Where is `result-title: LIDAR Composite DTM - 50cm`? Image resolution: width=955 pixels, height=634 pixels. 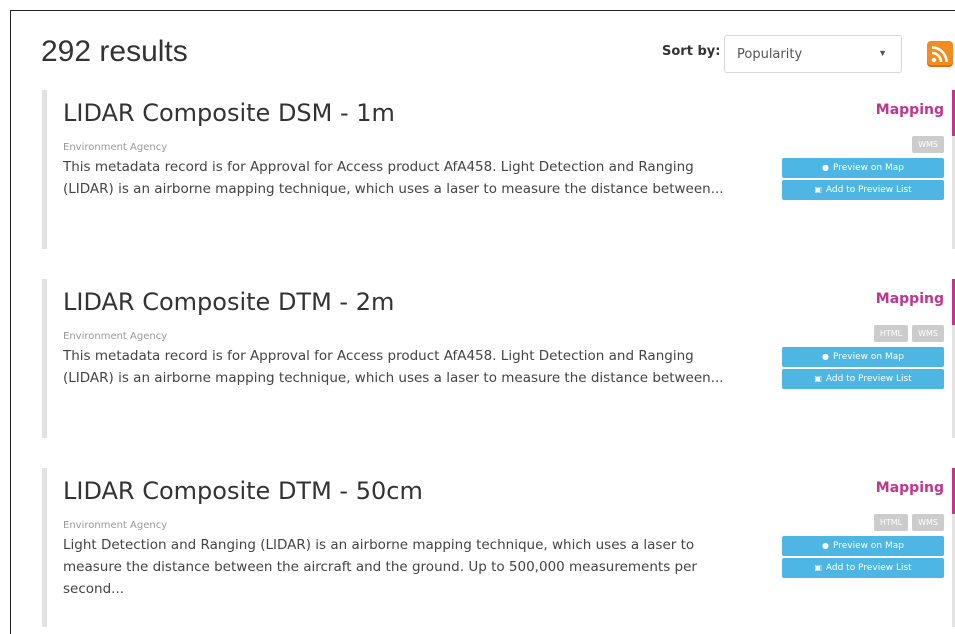 result-title: LIDAR Composite DTM - 50cm is located at coordinates (243, 491).